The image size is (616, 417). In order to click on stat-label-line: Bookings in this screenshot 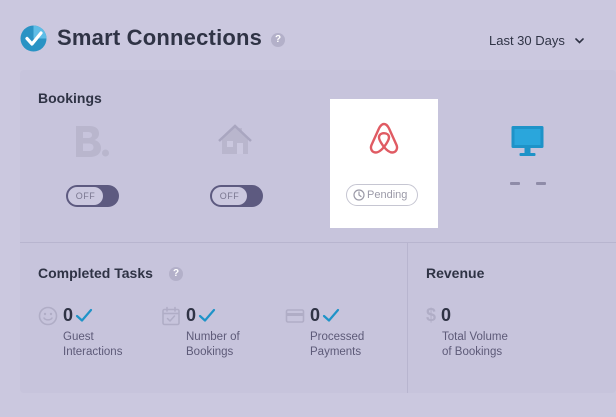, I will do `click(210, 352)`.